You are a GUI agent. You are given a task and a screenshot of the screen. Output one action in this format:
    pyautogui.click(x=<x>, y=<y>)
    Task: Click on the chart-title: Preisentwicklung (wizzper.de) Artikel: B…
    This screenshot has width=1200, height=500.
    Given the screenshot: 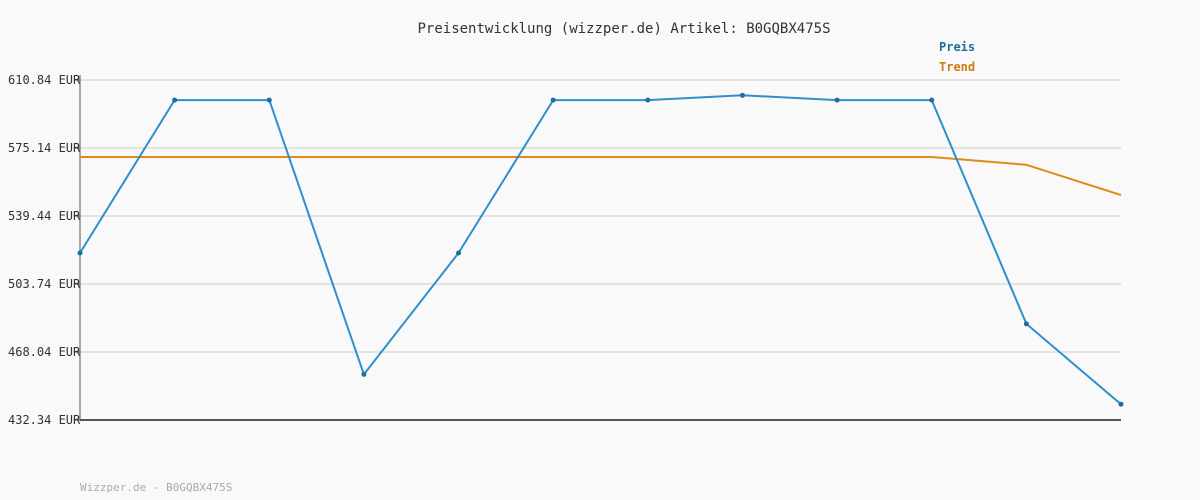 What is the action you would take?
    pyautogui.click(x=623, y=29)
    